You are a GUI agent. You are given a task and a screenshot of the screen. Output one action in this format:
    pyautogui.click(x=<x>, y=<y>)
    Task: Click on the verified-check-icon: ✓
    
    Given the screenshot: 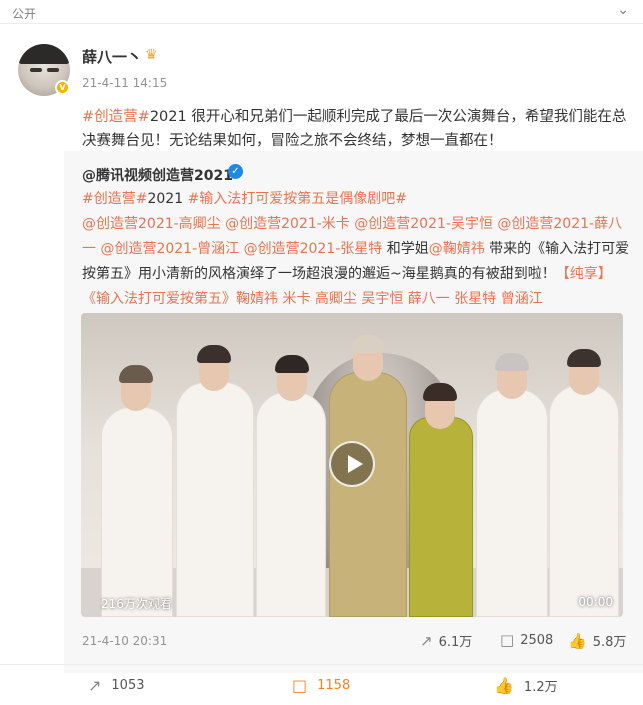 What is the action you would take?
    pyautogui.click(x=235, y=171)
    